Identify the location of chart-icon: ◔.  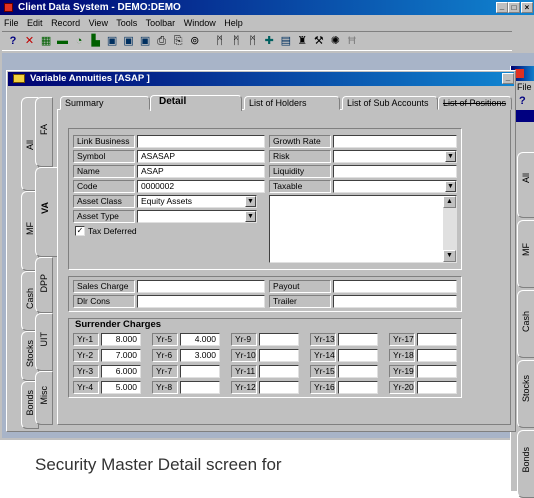
(79, 41).